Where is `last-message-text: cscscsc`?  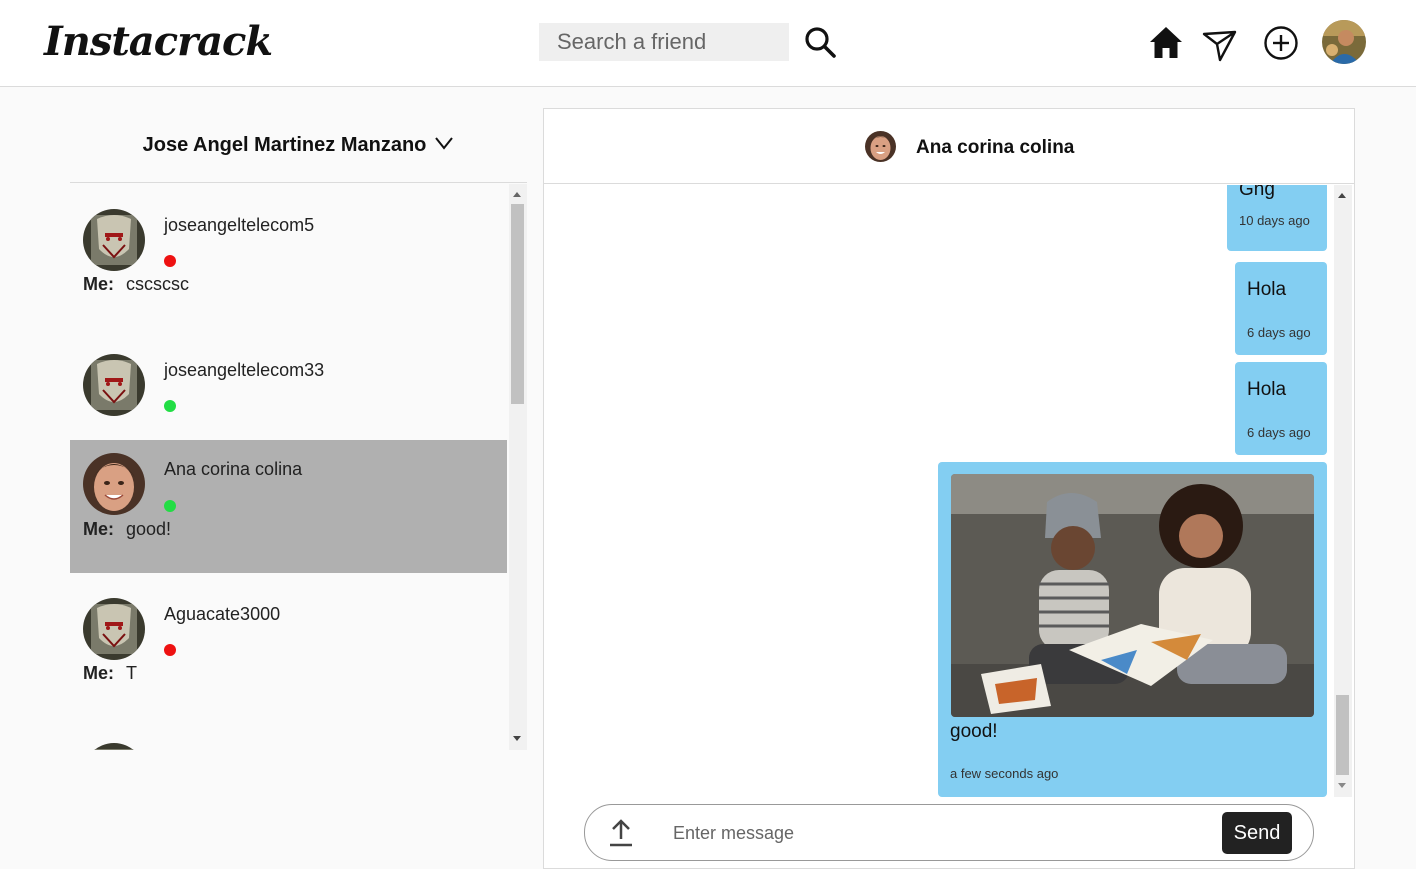 last-message-text: cscscsc is located at coordinates (157, 284).